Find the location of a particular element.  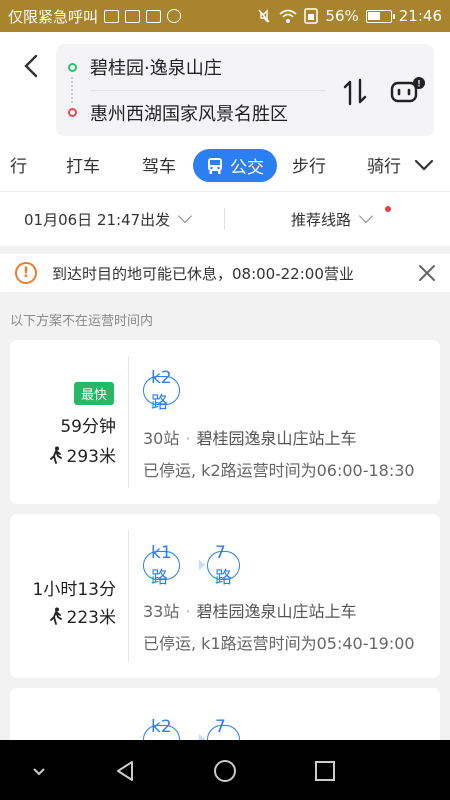

transport-tabs: 行 打车 驾车 公交 步行 骑行 is located at coordinates (225, 166).